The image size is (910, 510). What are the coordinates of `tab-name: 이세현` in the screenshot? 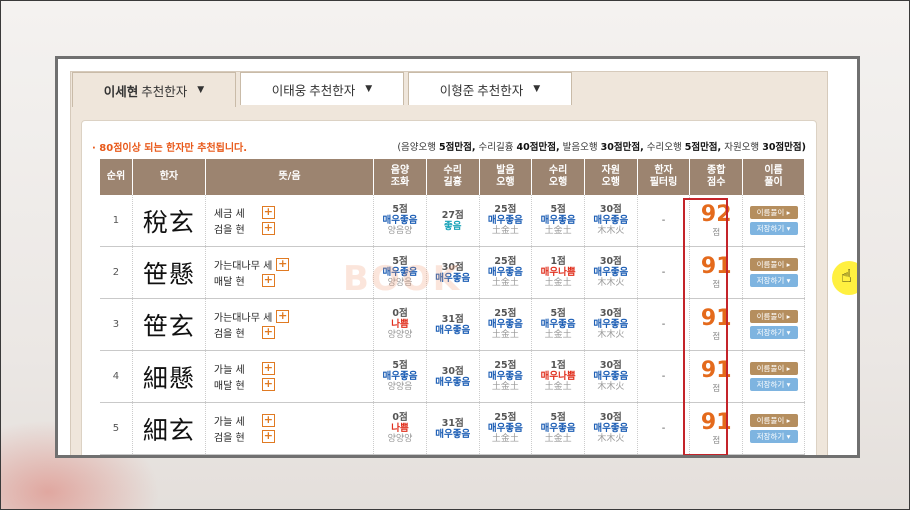 It's located at (121, 91).